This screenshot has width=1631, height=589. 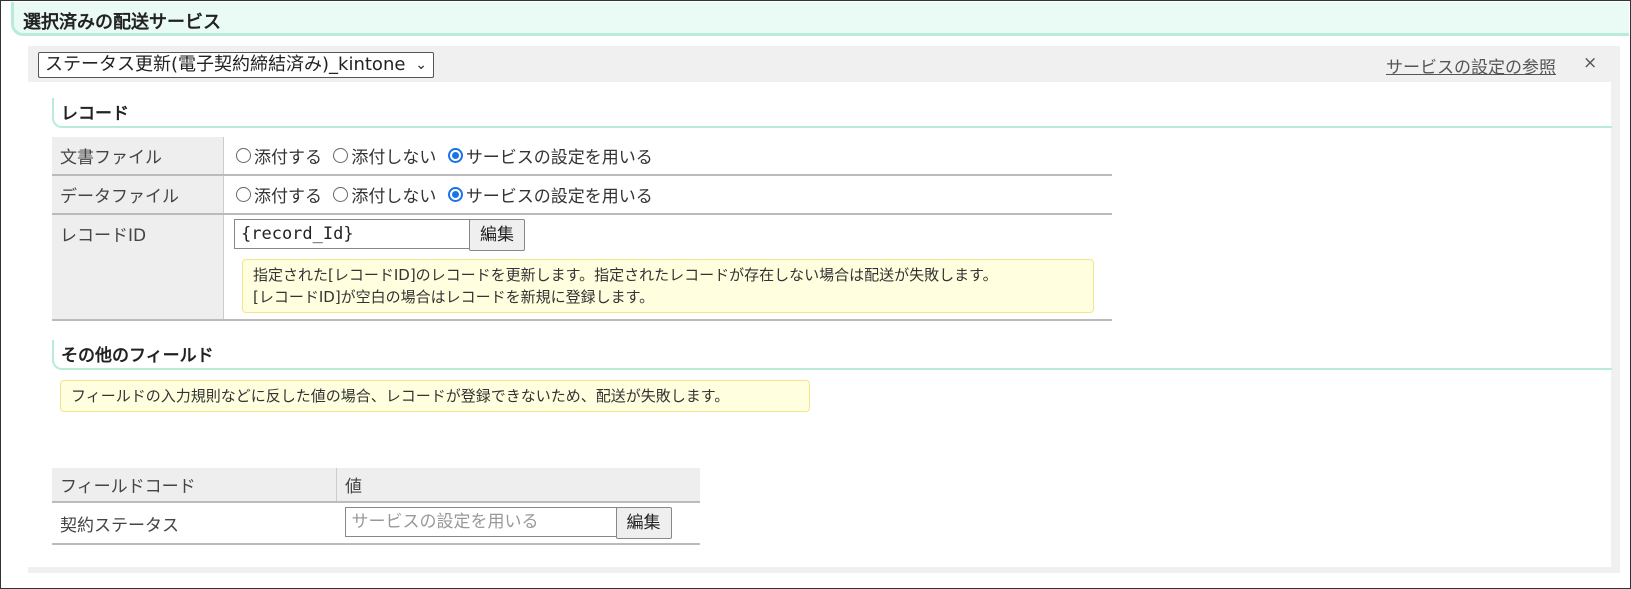 I want to click on doc-file-radio-no-attach: 添付しない, so click(x=384, y=155).